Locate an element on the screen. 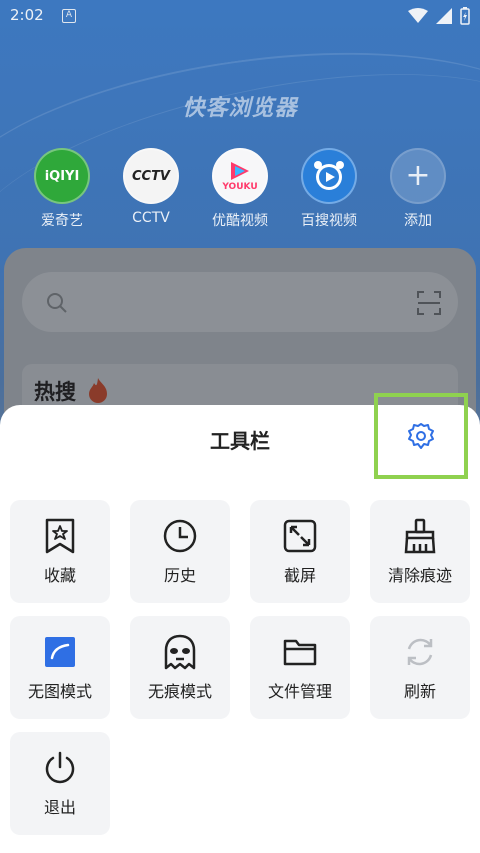 The image size is (480, 853). shortcut-row: iQIYI 爱奇艺 CCTV CCTV YOUKU 优酷视频 百搜视频 + 添加 is located at coordinates (240, 189).